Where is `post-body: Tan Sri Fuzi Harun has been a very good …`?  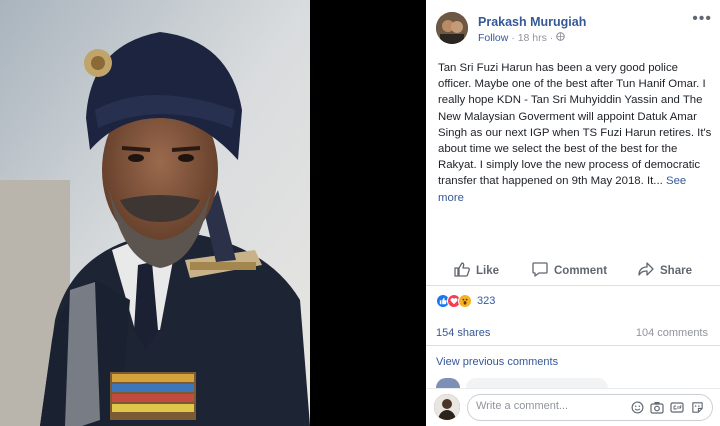 post-body: Tan Sri Fuzi Harun has been a very good … is located at coordinates (575, 125).